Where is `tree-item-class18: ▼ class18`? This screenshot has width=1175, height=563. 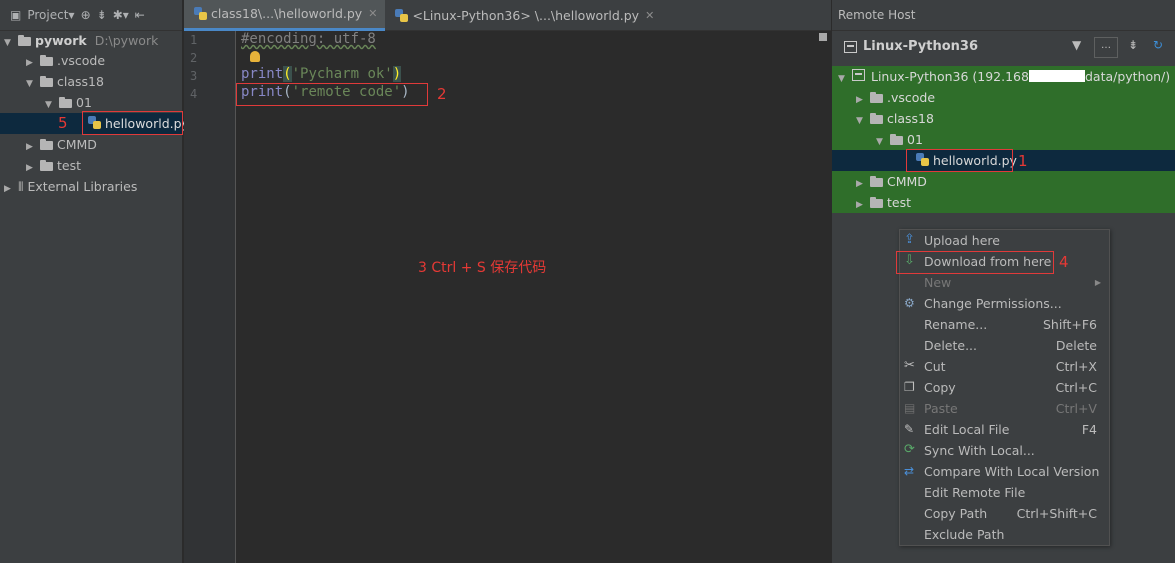
tree-item-class18: ▼ class18 is located at coordinates (65, 81).